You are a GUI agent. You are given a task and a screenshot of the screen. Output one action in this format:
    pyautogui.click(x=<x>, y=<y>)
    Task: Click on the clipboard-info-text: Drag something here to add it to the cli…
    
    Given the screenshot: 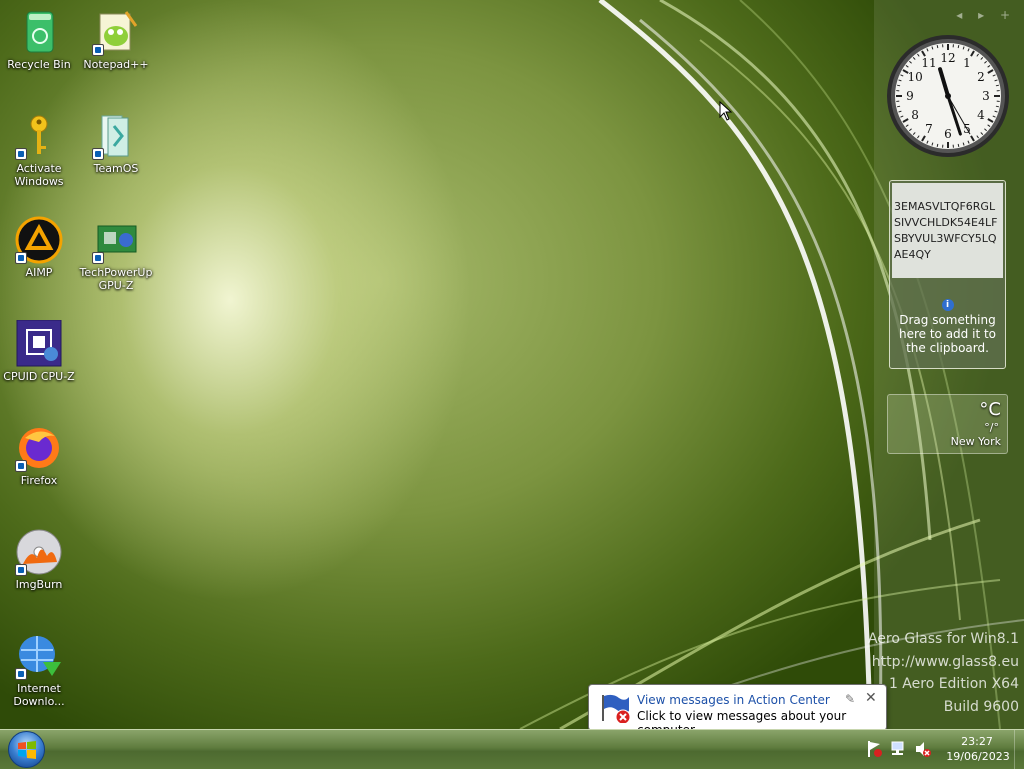 What is the action you would take?
    pyautogui.click(x=947, y=334)
    